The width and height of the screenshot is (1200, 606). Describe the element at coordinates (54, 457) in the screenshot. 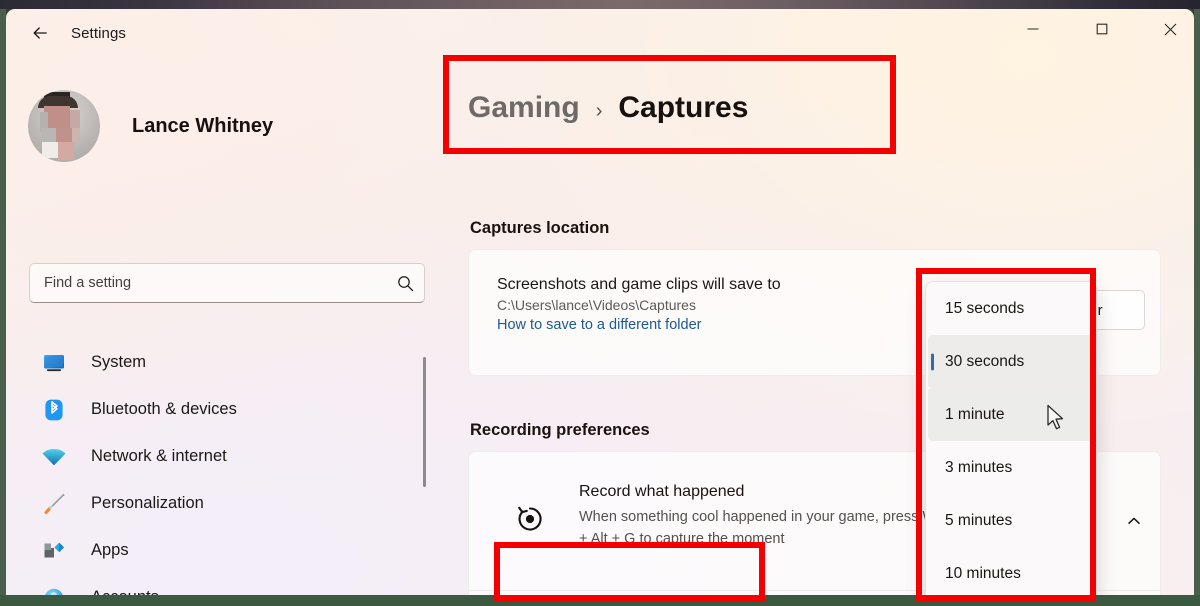

I see `network-wifi-icon` at that location.